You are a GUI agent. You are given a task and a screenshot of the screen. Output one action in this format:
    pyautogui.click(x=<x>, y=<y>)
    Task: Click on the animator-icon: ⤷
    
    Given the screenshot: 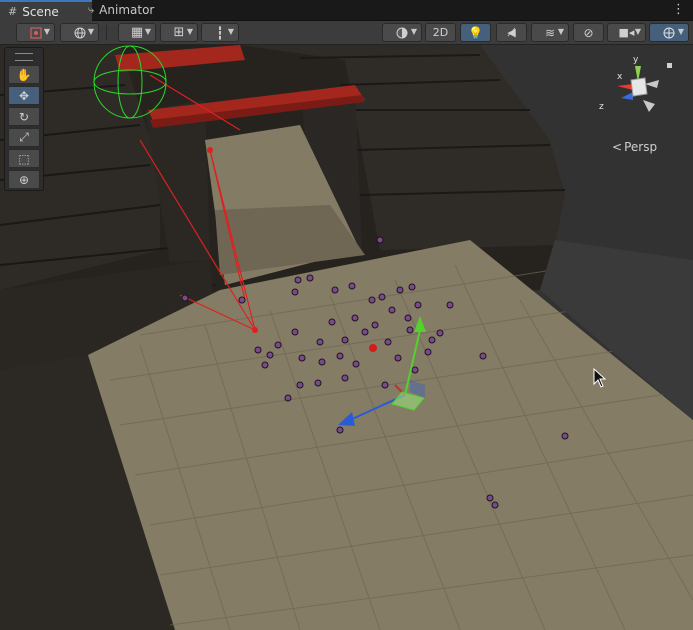 What is the action you would take?
    pyautogui.click(x=91, y=9)
    